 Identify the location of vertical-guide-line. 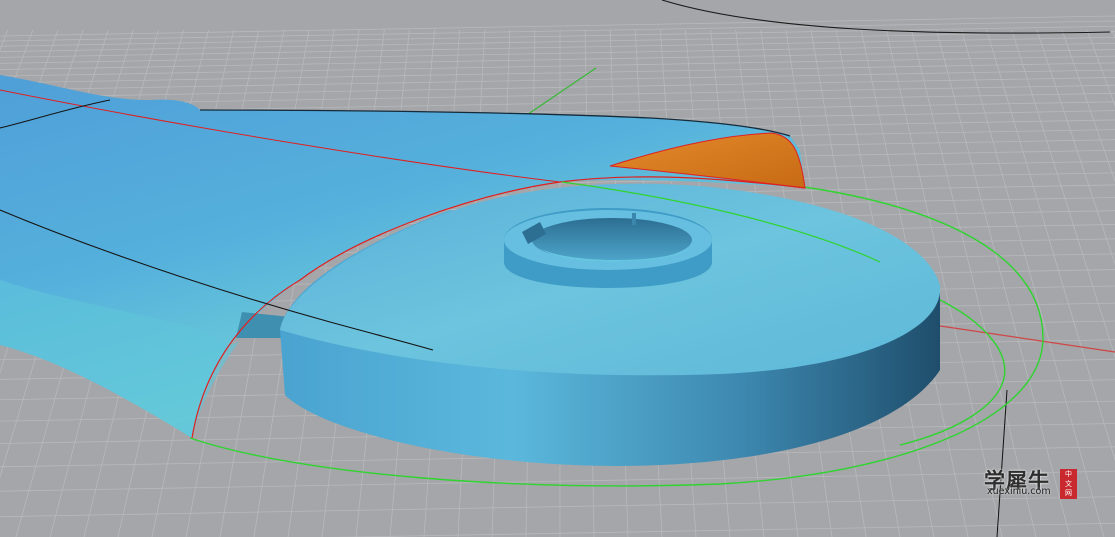
(1002, 463).